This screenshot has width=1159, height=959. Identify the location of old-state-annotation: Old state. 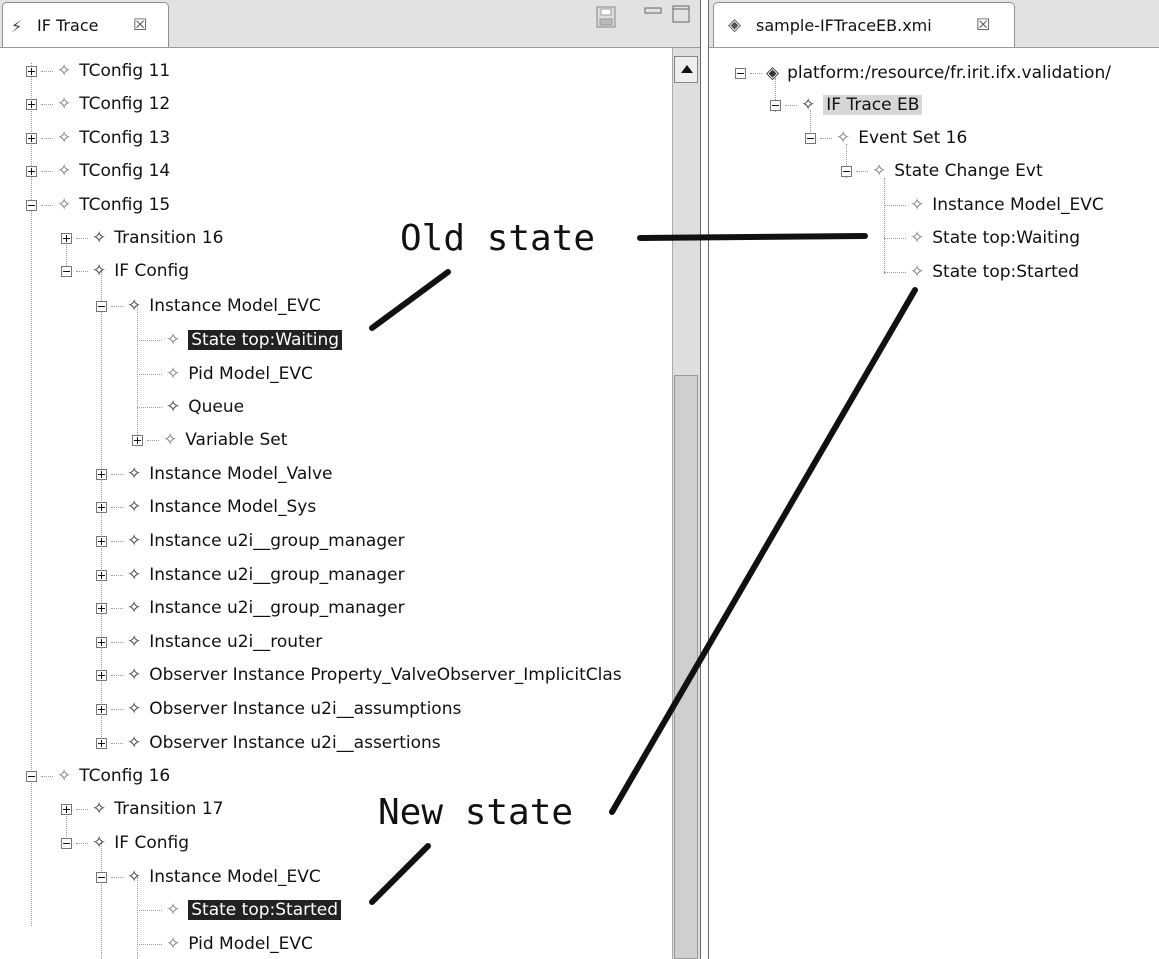
(498, 238).